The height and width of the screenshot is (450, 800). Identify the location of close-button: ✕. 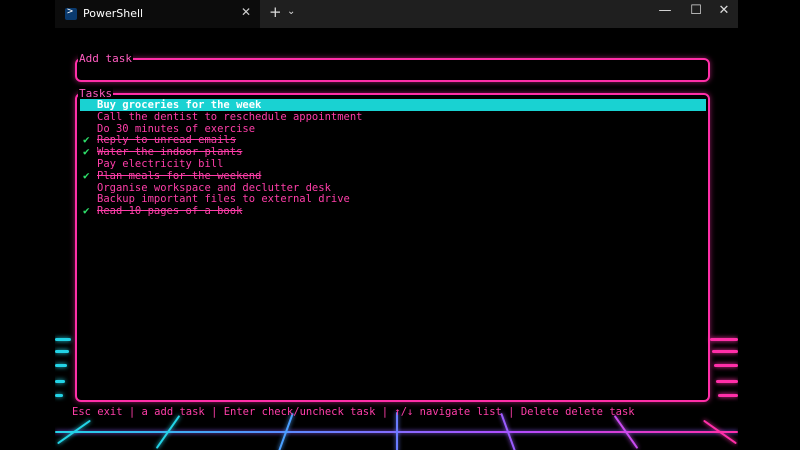
(724, 10).